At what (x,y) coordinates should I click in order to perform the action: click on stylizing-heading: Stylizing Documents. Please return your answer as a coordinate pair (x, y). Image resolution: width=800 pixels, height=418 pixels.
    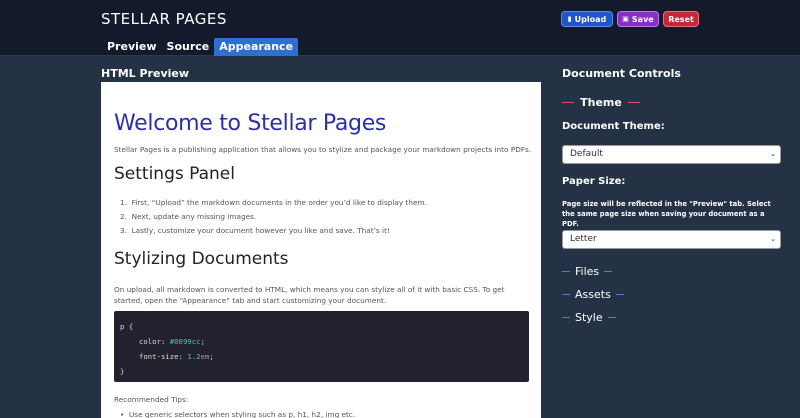
    Looking at the image, I should click on (201, 259).